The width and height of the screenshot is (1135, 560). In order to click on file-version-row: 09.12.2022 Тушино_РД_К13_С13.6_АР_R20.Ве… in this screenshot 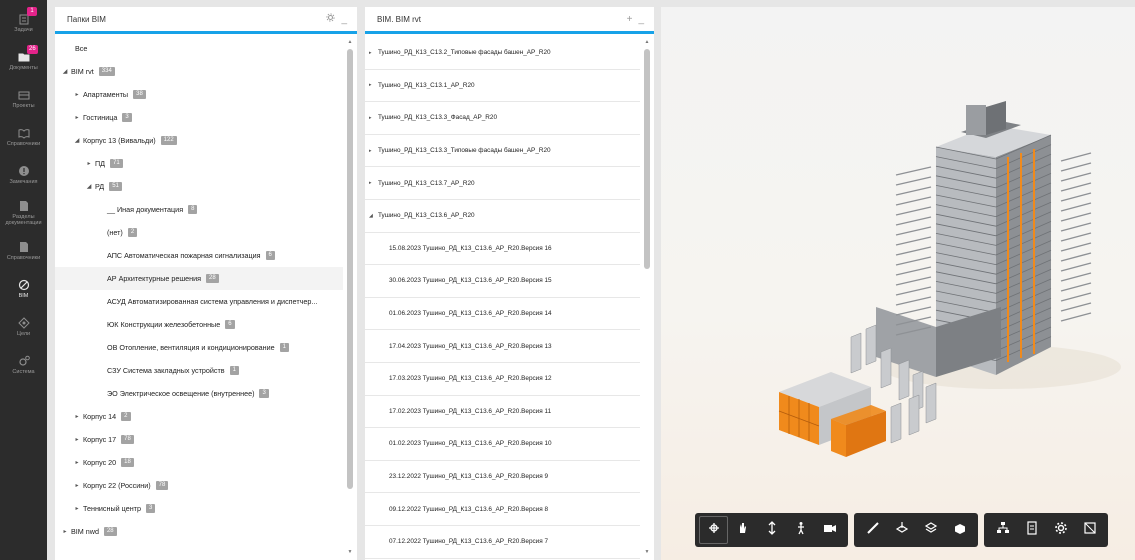, I will do `click(502, 509)`.